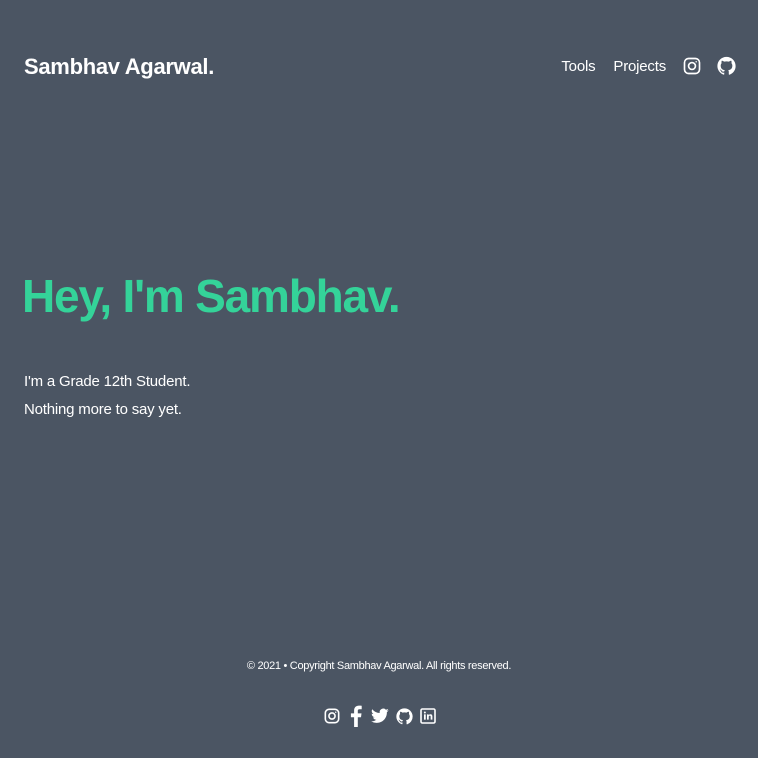 Image resolution: width=758 pixels, height=758 pixels. Describe the element at coordinates (428, 716) in the screenshot. I see `linkedin-icon` at that location.